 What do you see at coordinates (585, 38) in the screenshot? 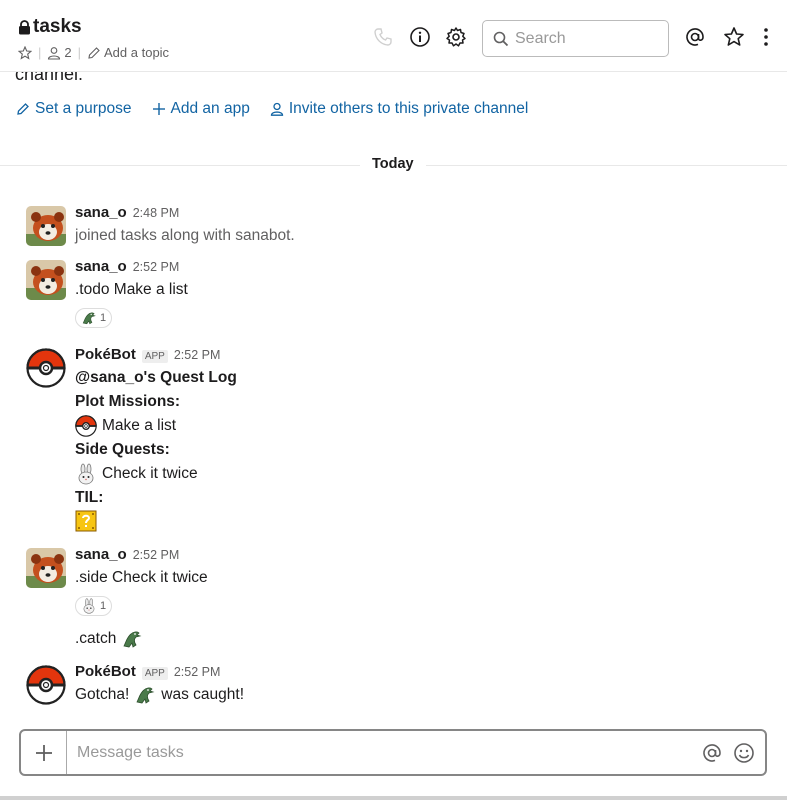
I see `search-input` at bounding box center [585, 38].